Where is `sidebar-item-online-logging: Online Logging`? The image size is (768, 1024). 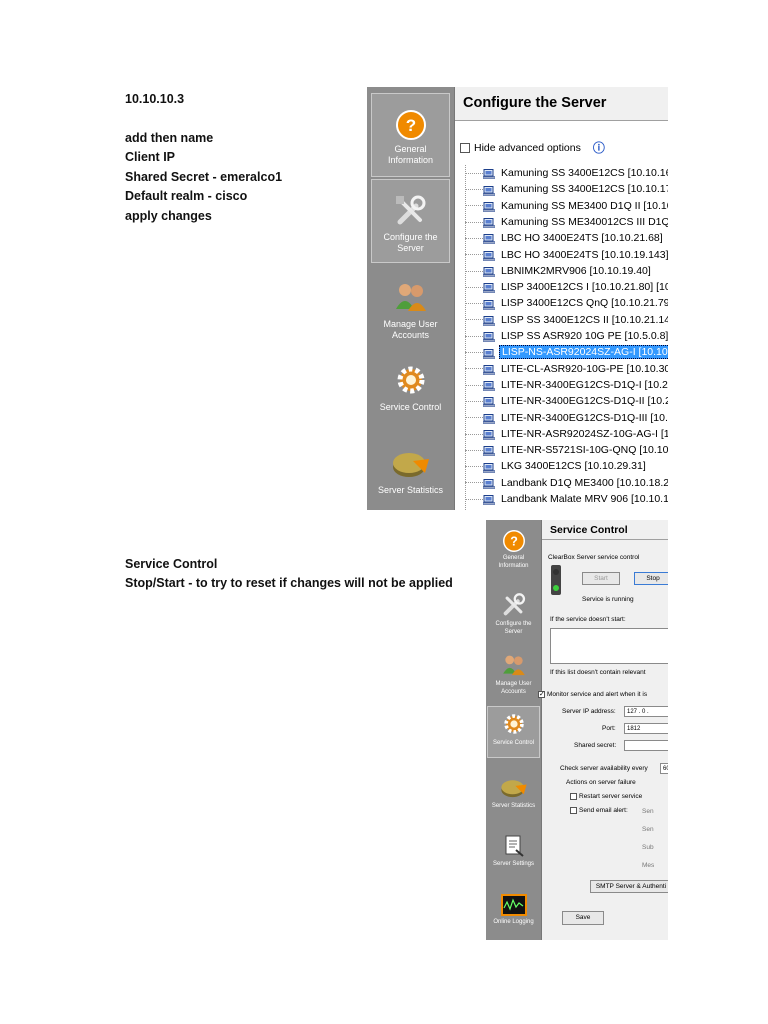 sidebar-item-online-logging: Online Logging is located at coordinates (513, 916).